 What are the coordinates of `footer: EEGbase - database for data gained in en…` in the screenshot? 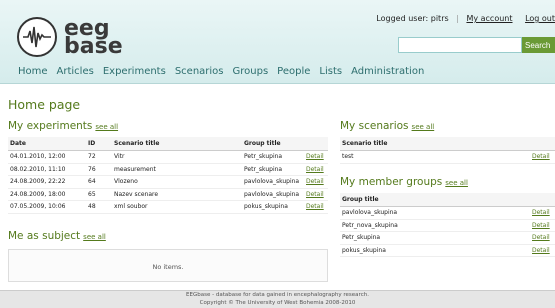 It's located at (277, 299).